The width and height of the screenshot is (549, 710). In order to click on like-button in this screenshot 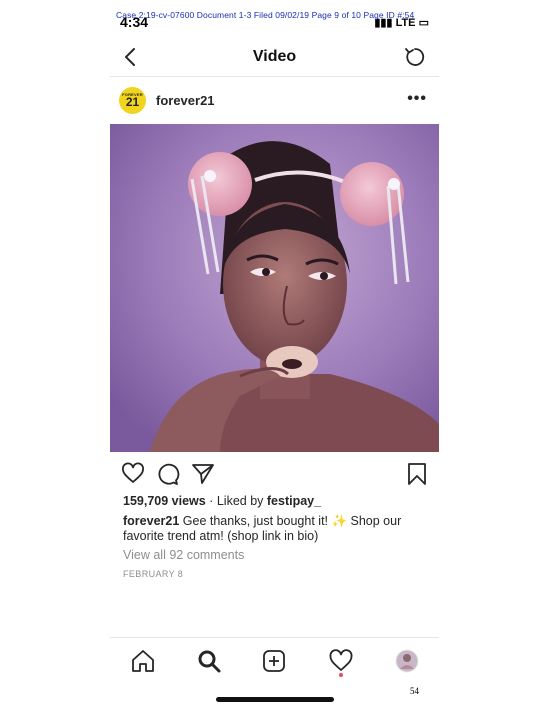, I will do `click(133, 474)`.